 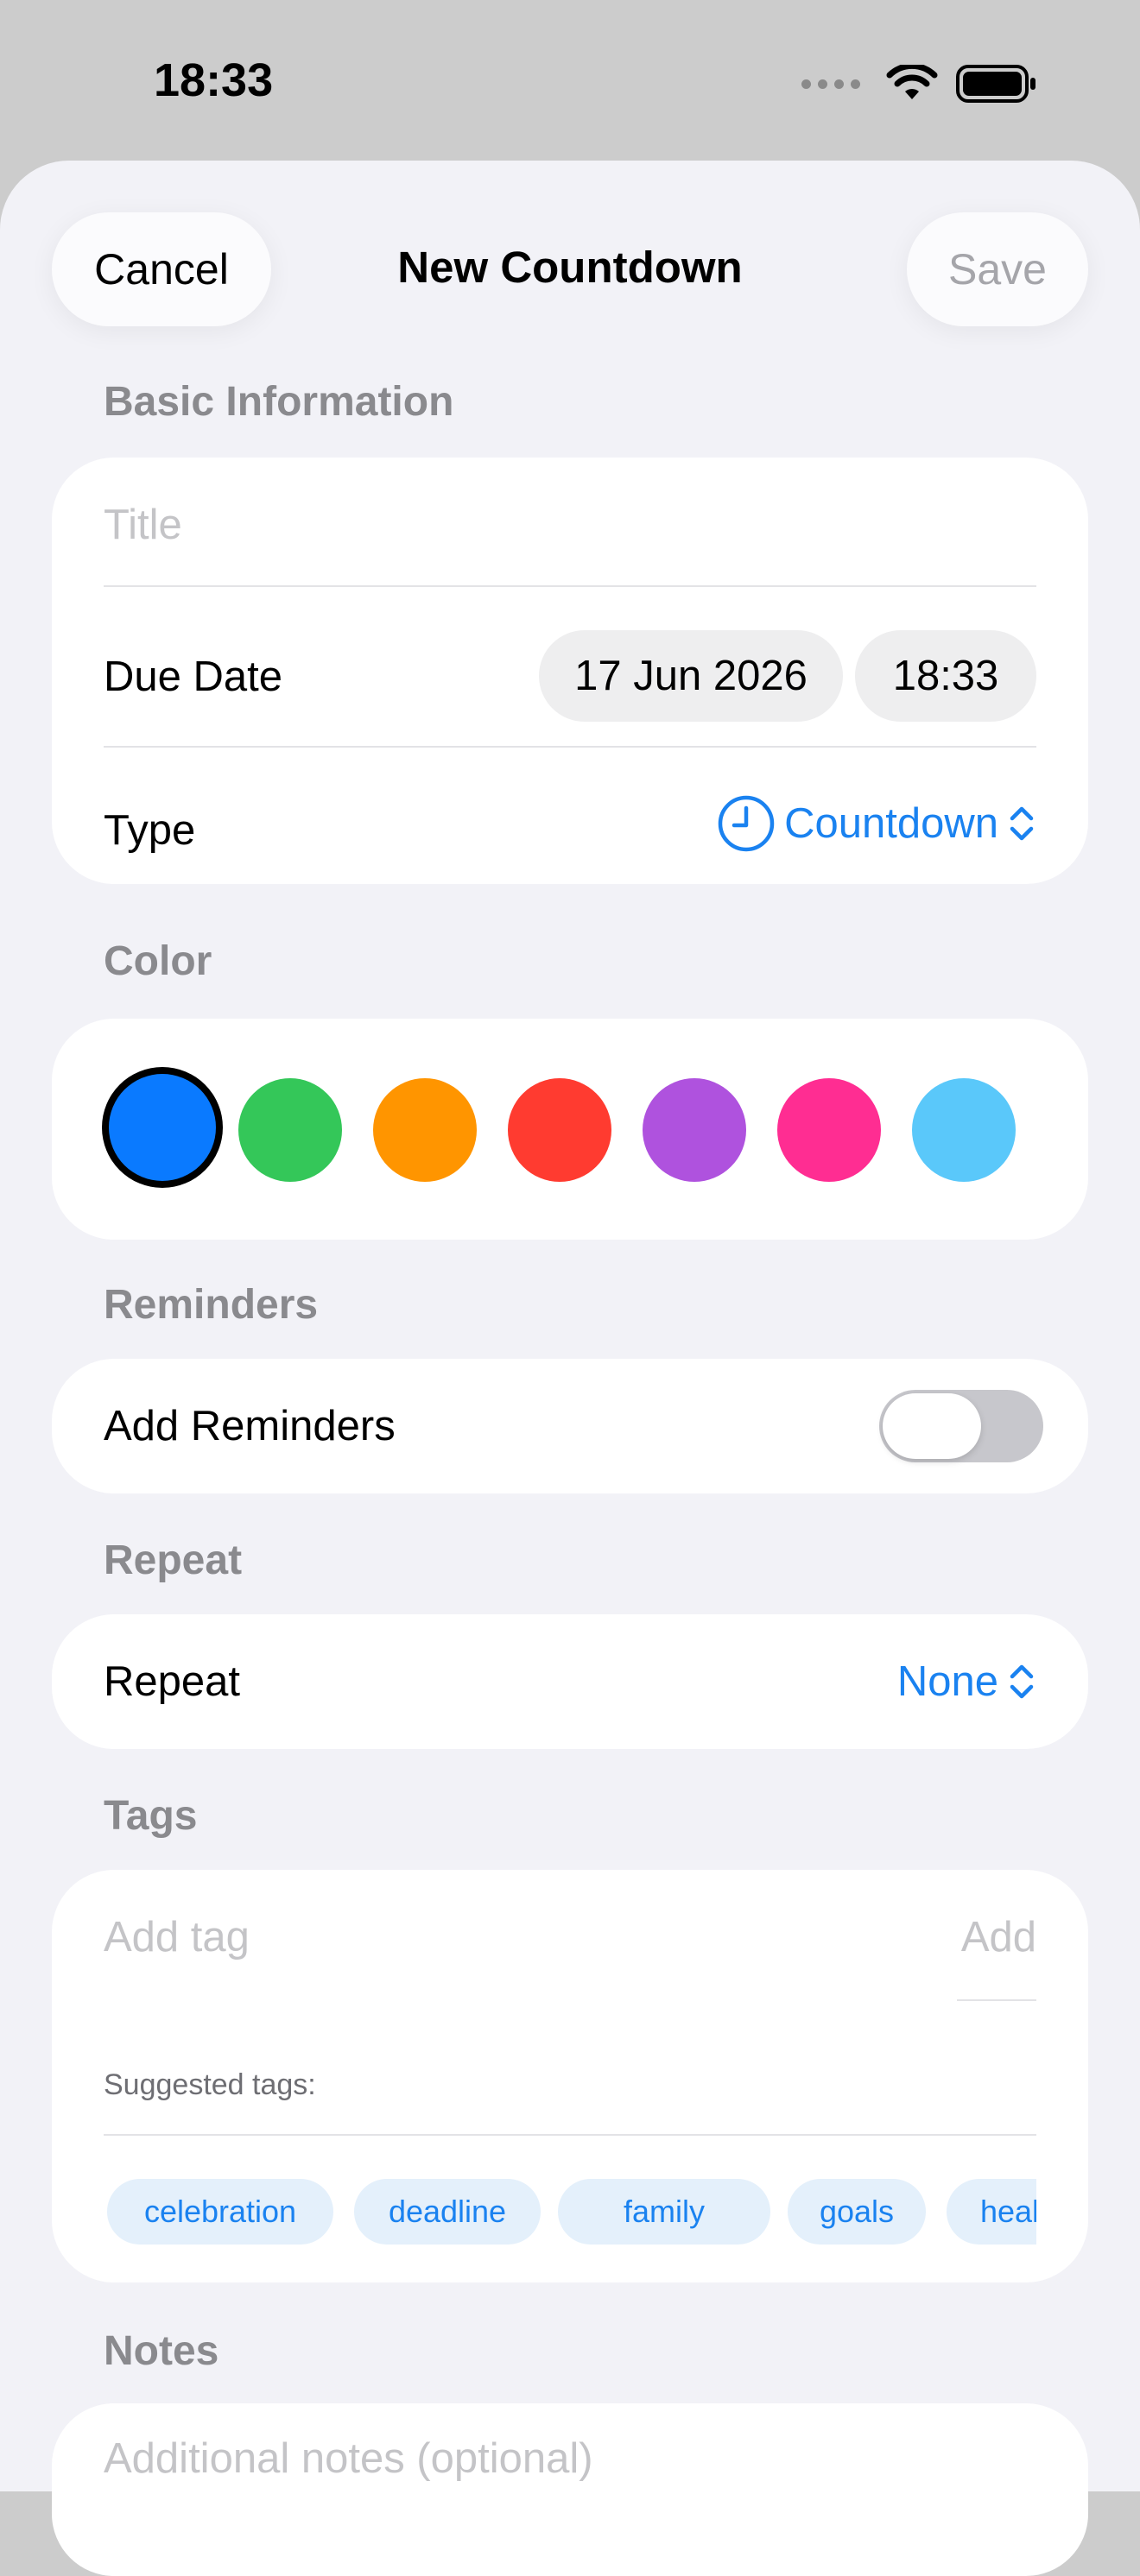 I want to click on date-picker: 17 Jun 2026, so click(x=691, y=676).